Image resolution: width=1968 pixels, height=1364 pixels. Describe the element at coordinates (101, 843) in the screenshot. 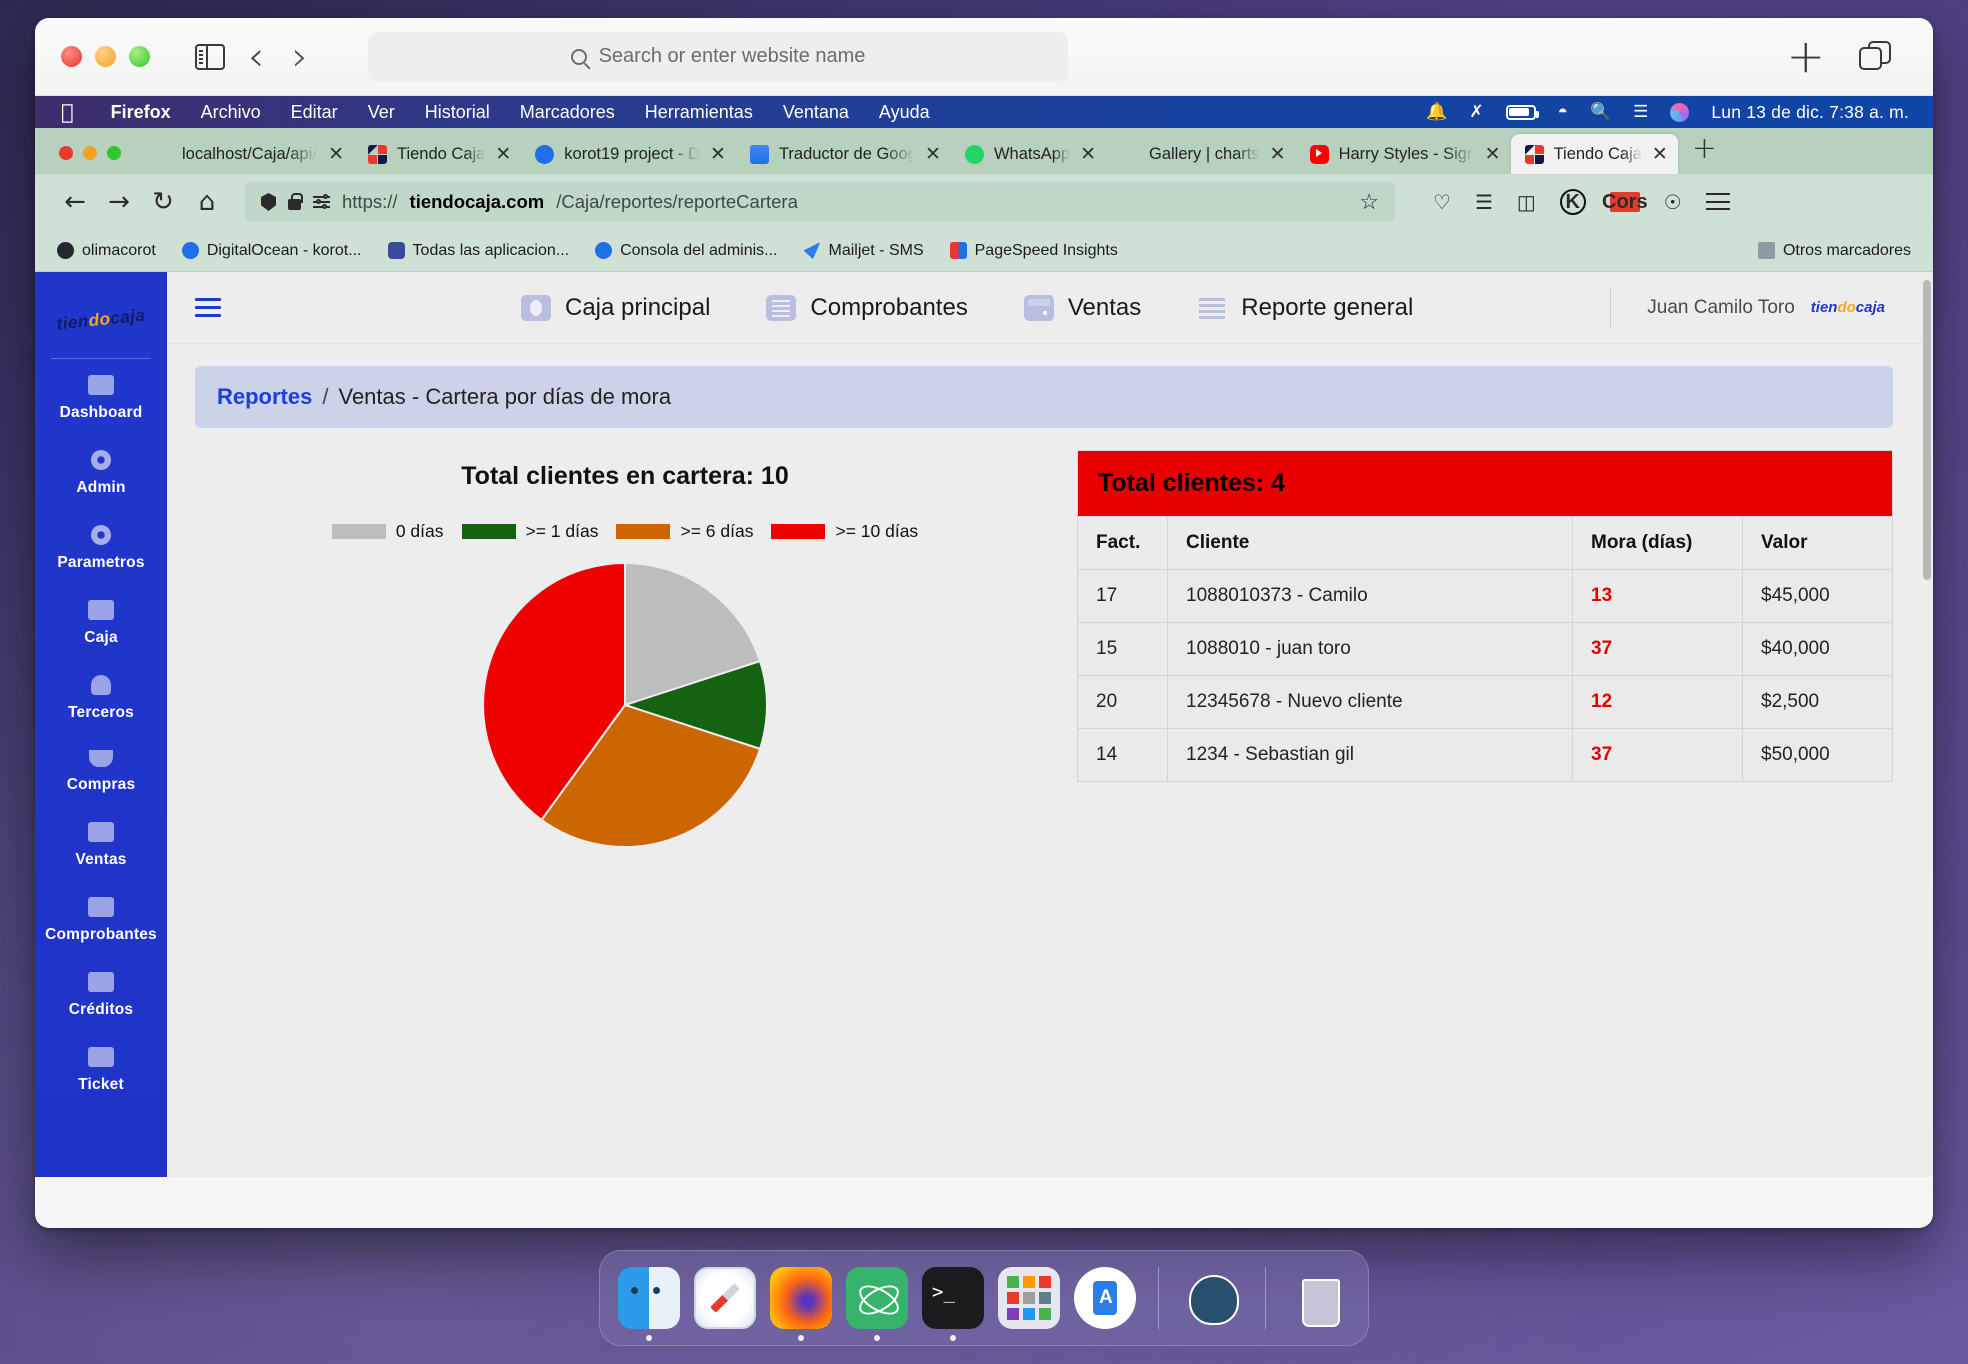

I see `sidebar-item-ventas: Ventas` at that location.